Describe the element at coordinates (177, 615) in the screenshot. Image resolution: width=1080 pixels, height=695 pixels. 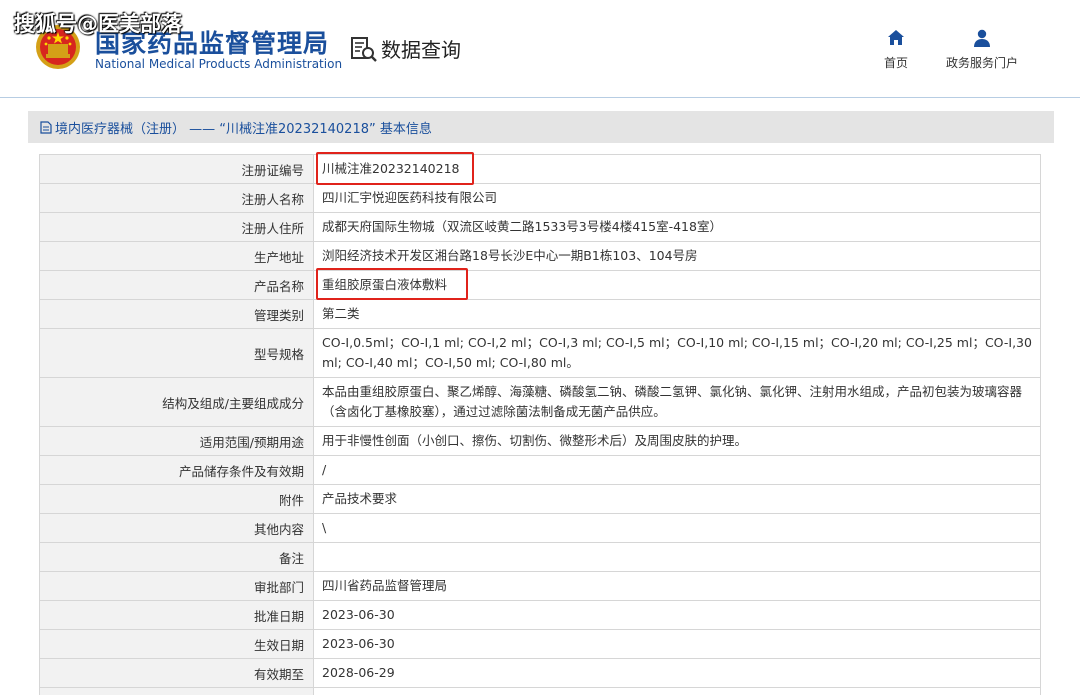
I see `field-label: 批准日期` at that location.